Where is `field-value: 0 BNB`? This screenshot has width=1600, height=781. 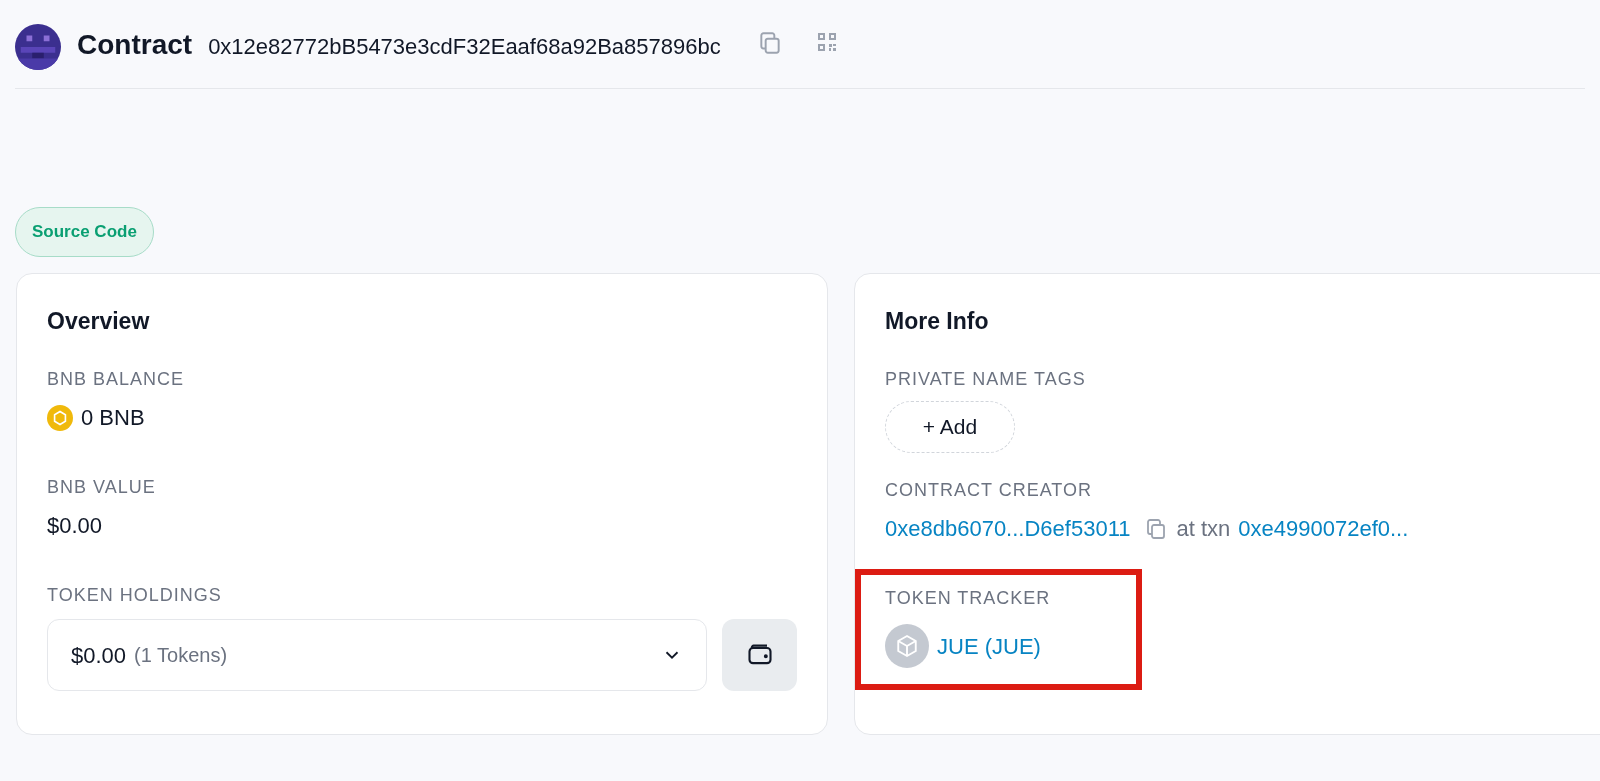
field-value: 0 BNB is located at coordinates (113, 418).